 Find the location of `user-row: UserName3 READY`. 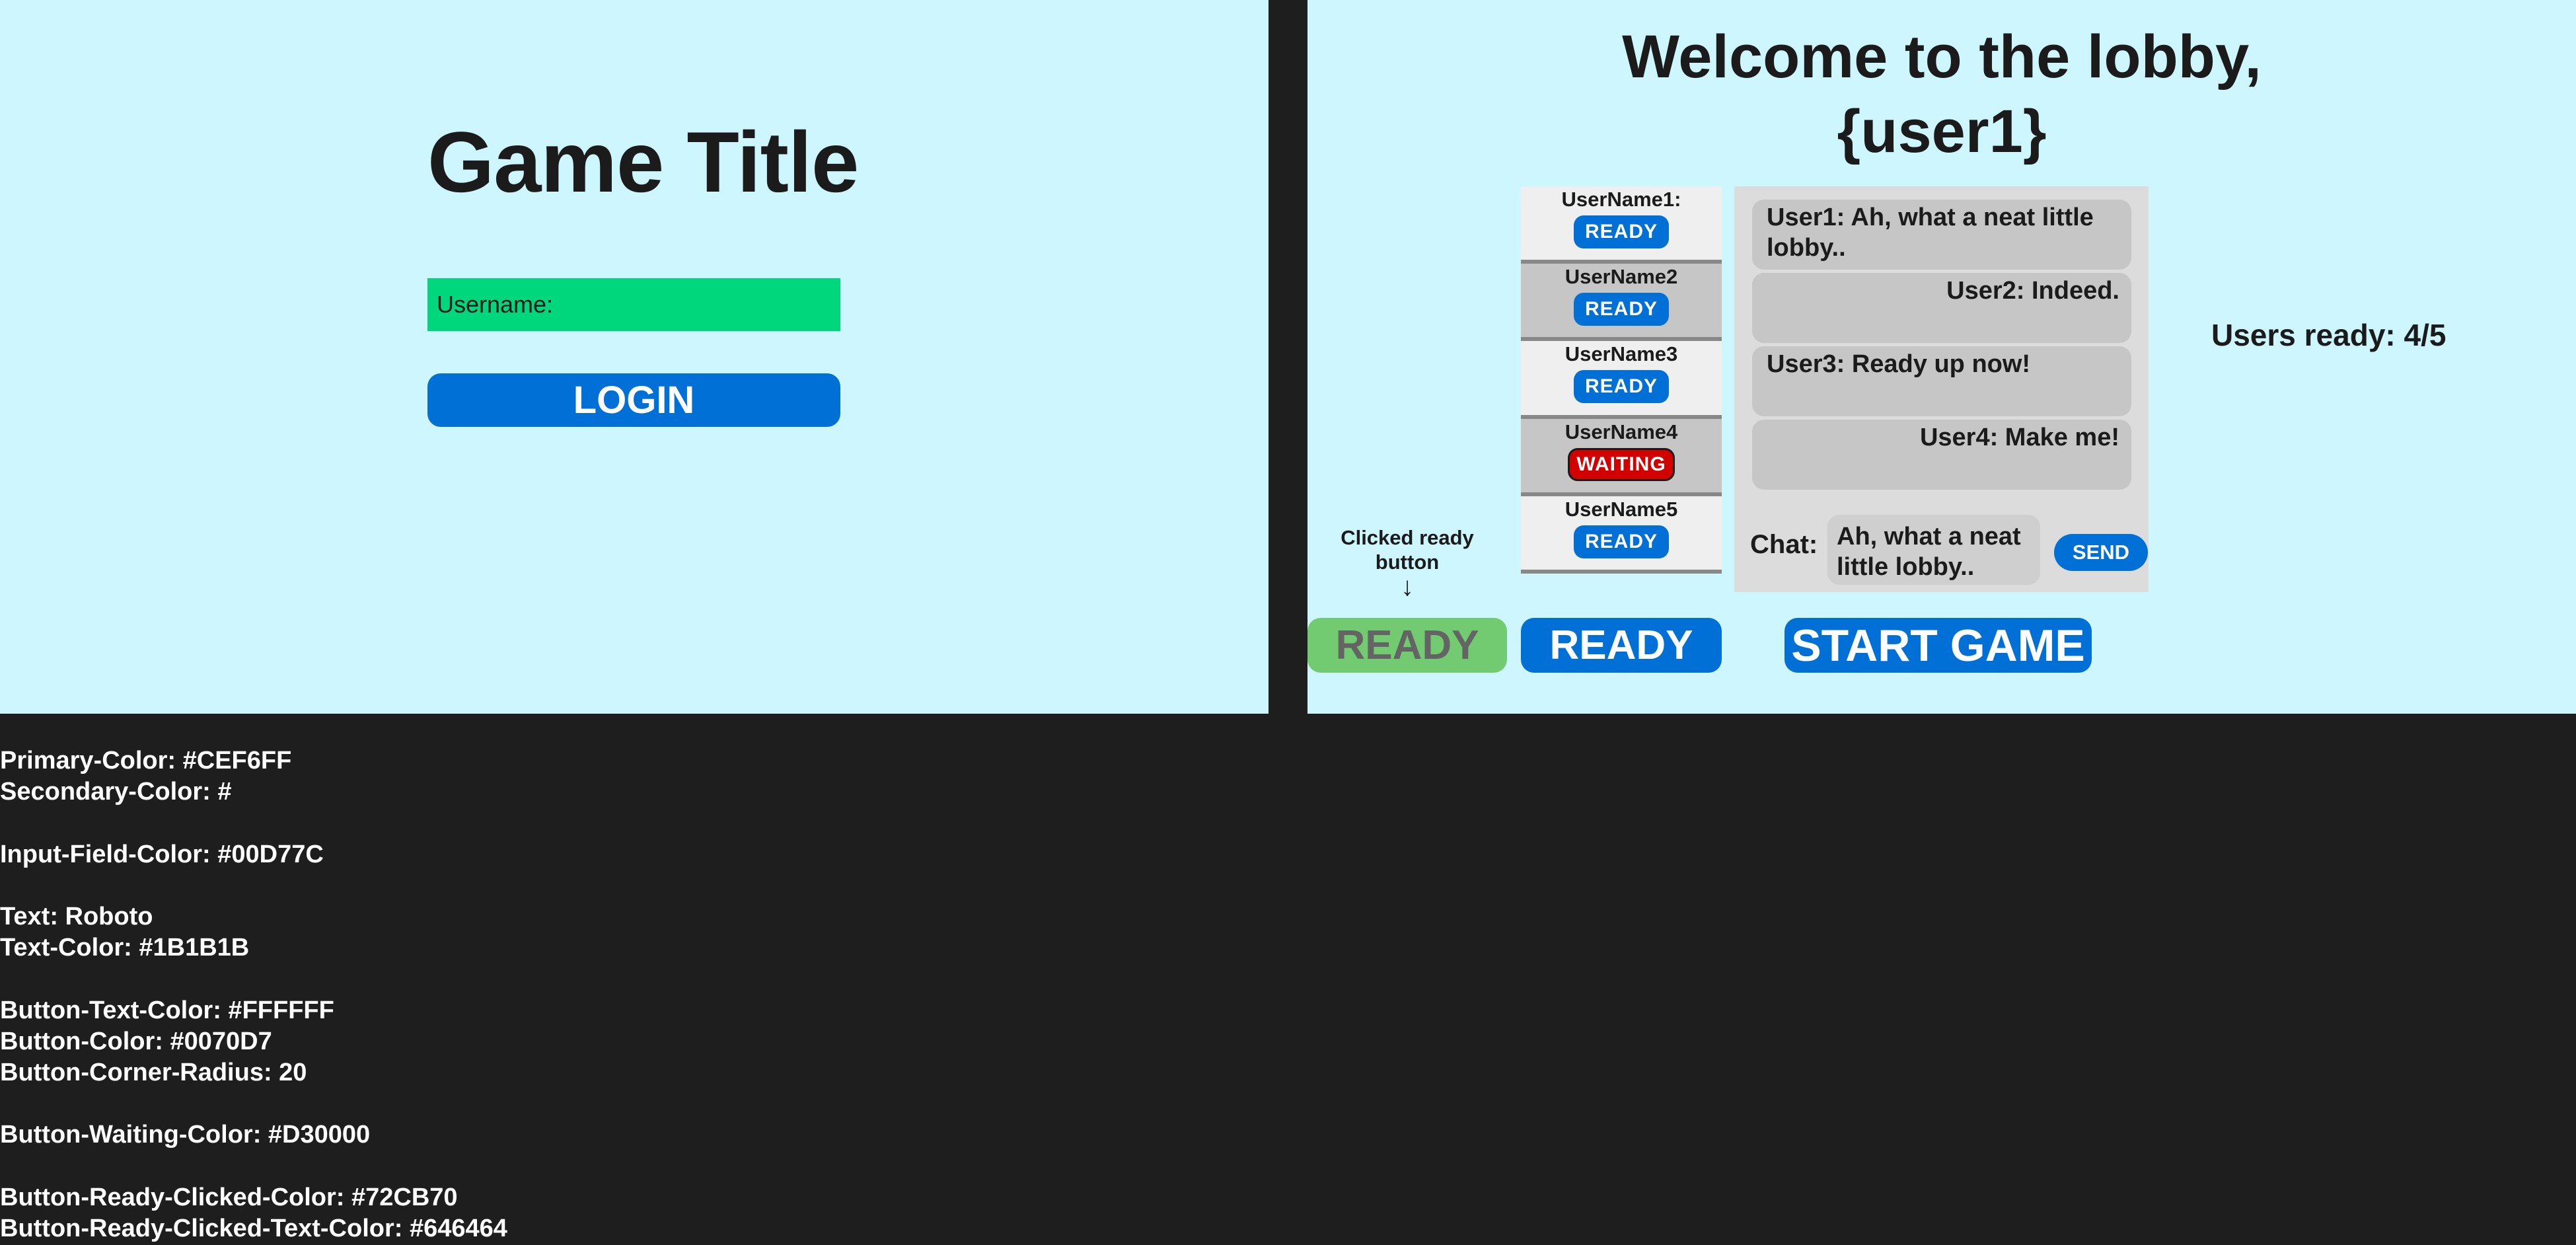

user-row: UserName3 READY is located at coordinates (1622, 380).